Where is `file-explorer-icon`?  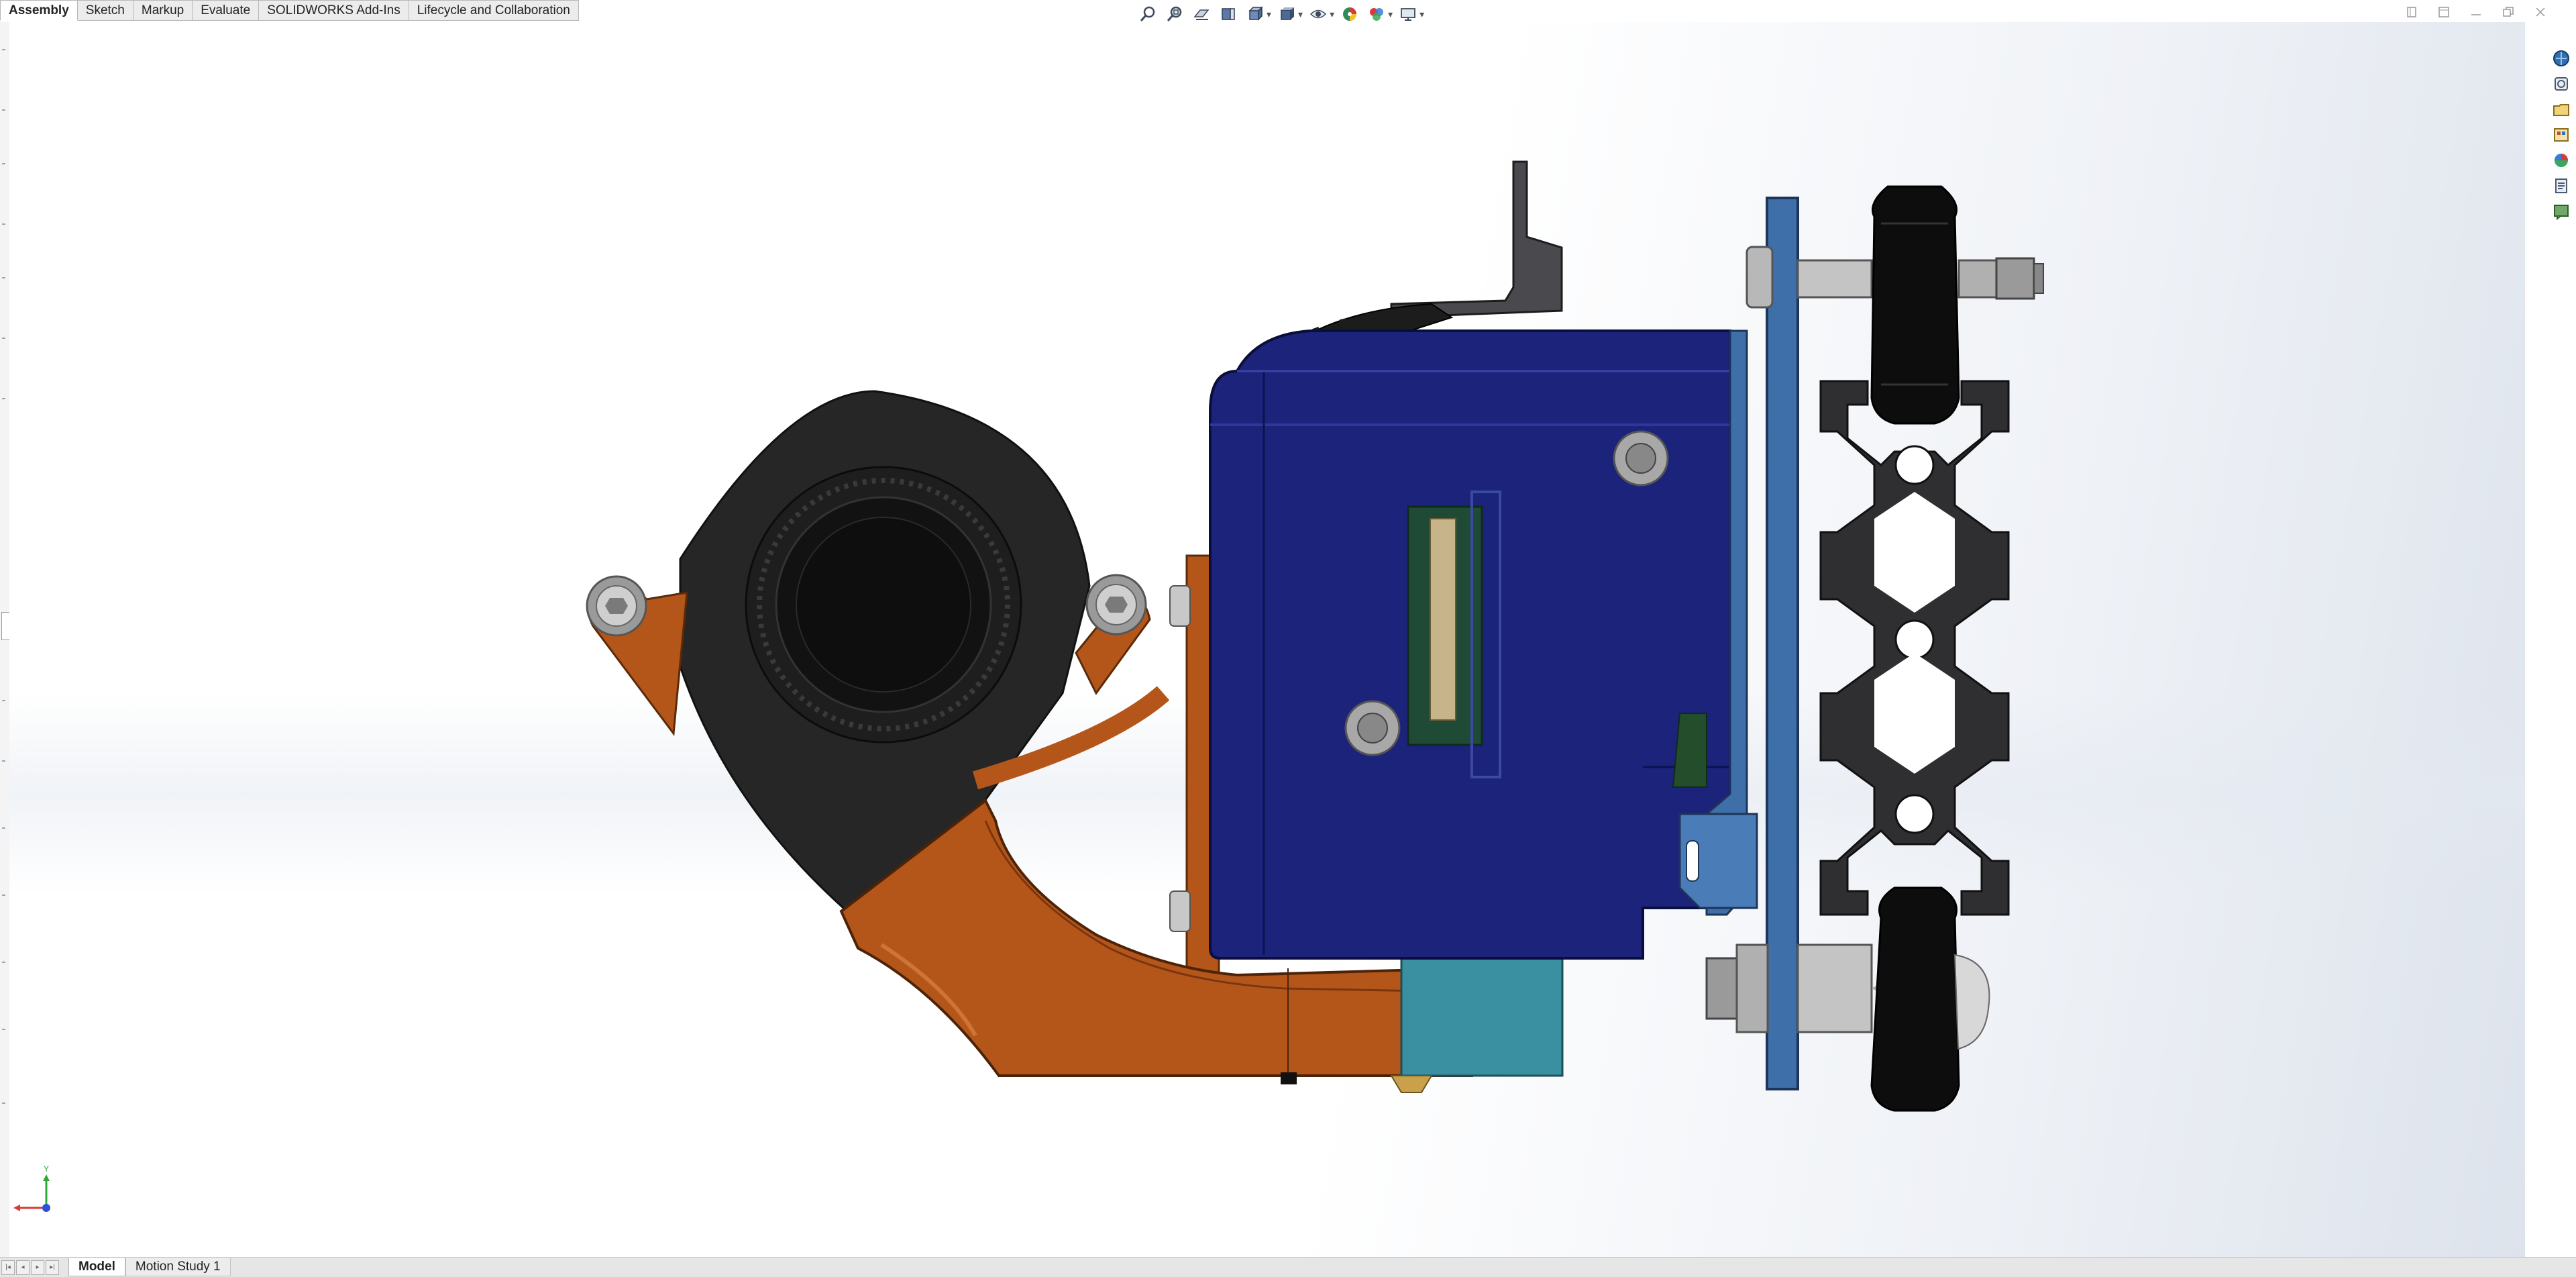
file-explorer-icon is located at coordinates (2561, 109).